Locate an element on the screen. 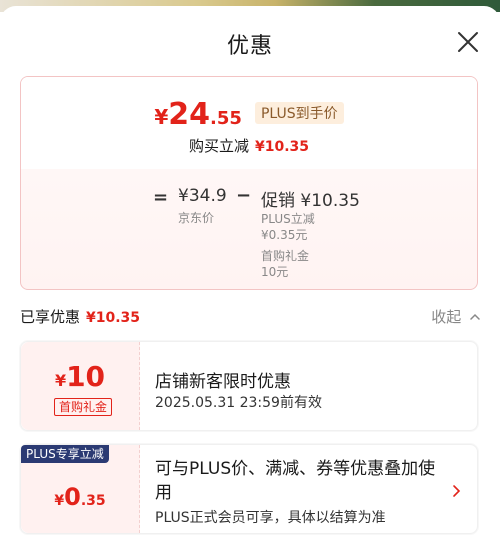 This screenshot has width=500, height=535. final-price-row: ¥24.55 PLUS到手价 is located at coordinates (249, 114).